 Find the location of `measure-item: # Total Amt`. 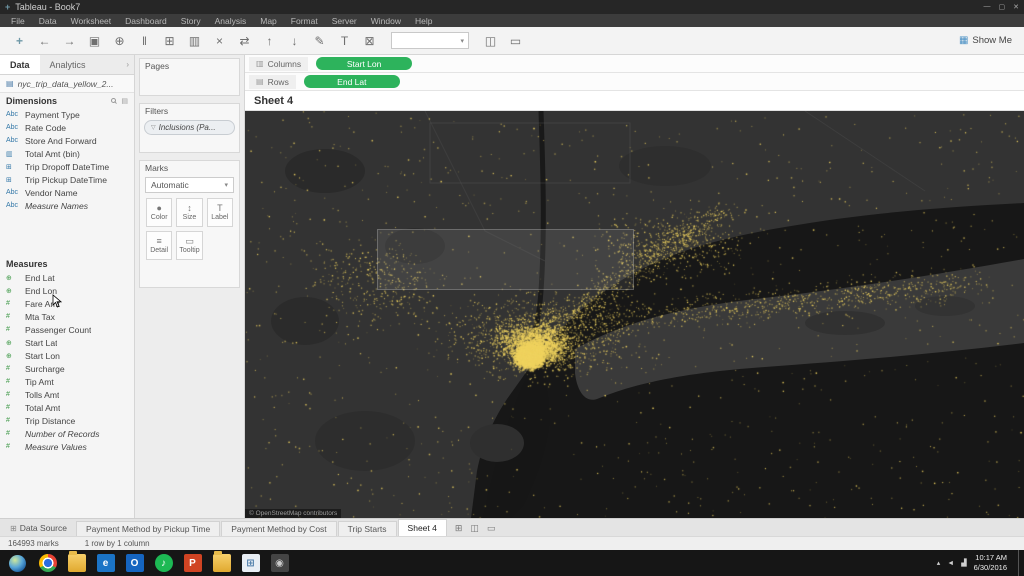

measure-item: # Total Amt is located at coordinates (67, 407).